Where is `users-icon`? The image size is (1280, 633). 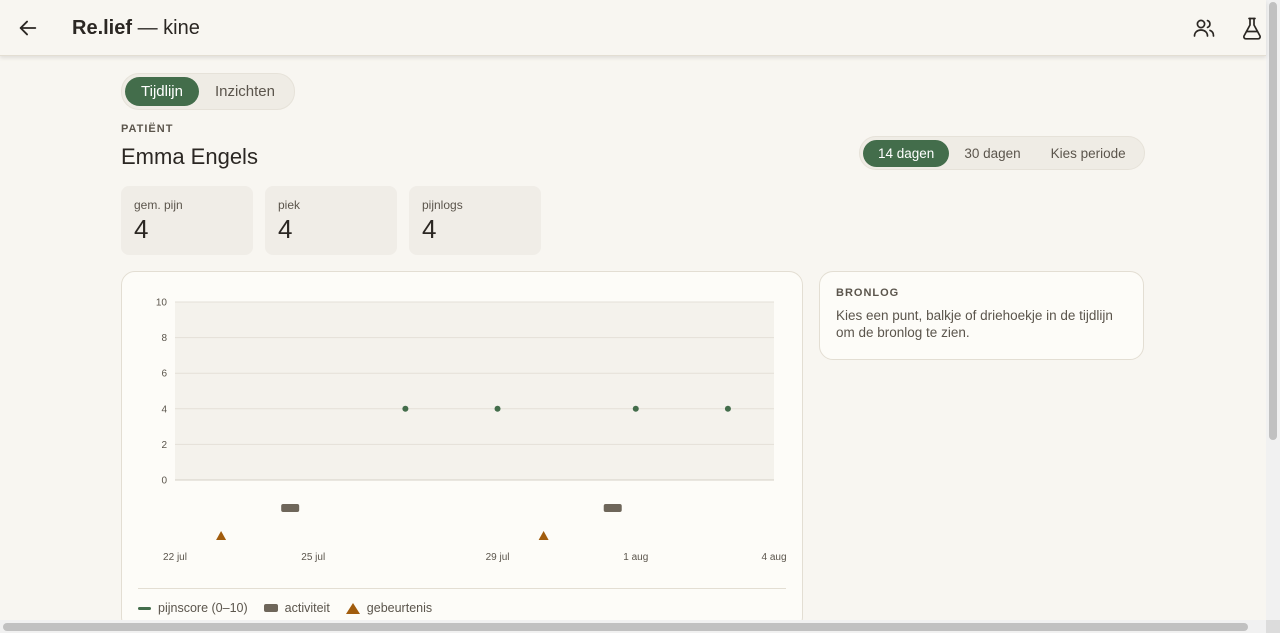 users-icon is located at coordinates (1204, 28).